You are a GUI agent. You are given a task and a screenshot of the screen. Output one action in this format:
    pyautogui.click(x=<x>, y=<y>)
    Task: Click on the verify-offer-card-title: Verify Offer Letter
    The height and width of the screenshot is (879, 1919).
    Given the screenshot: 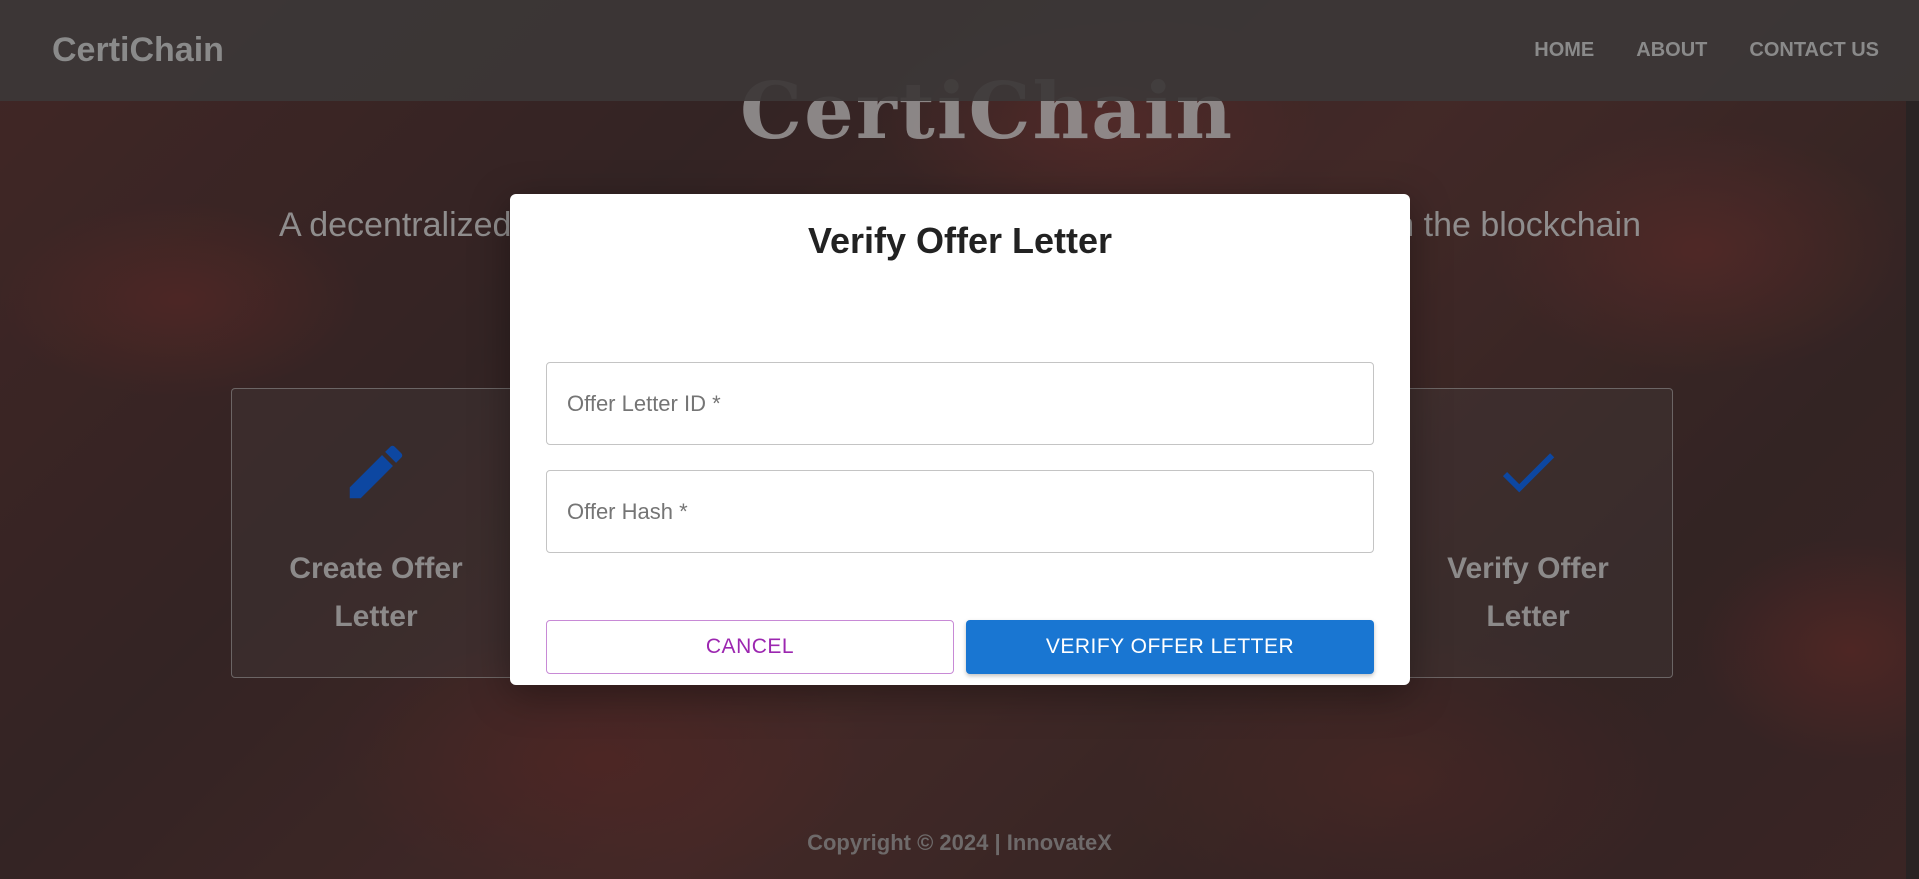 What is the action you would take?
    pyautogui.click(x=1528, y=592)
    